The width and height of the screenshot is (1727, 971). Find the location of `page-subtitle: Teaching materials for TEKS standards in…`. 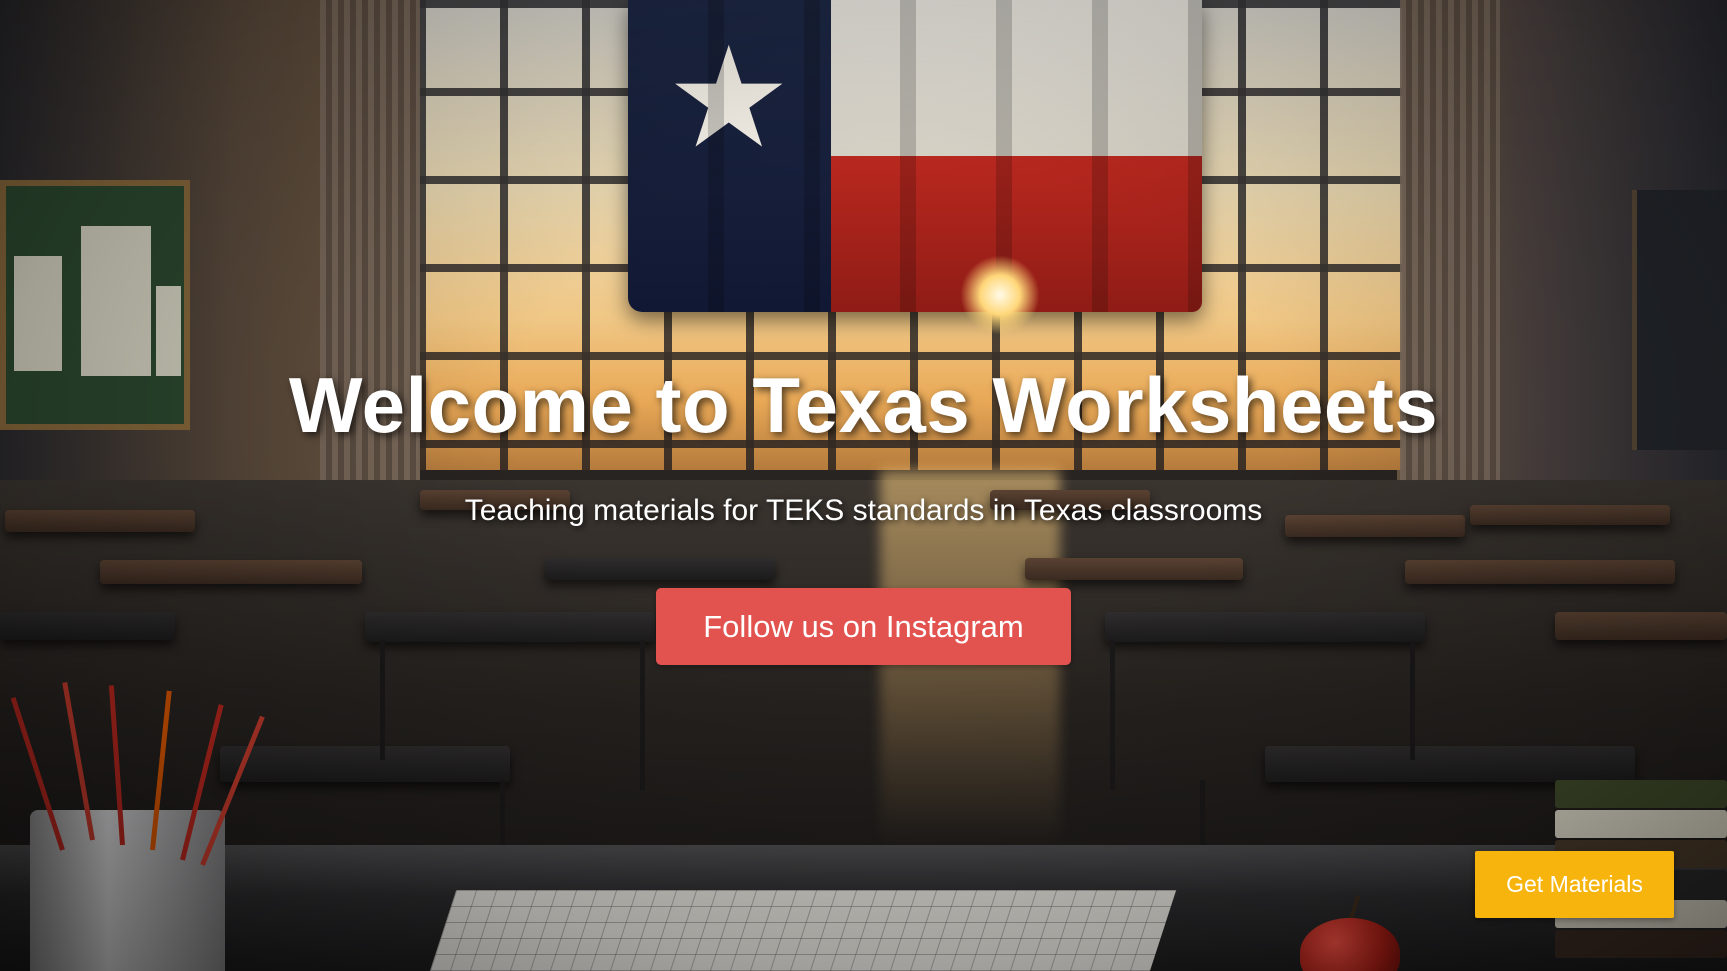

page-subtitle: Teaching materials for TEKS standards in… is located at coordinates (863, 510).